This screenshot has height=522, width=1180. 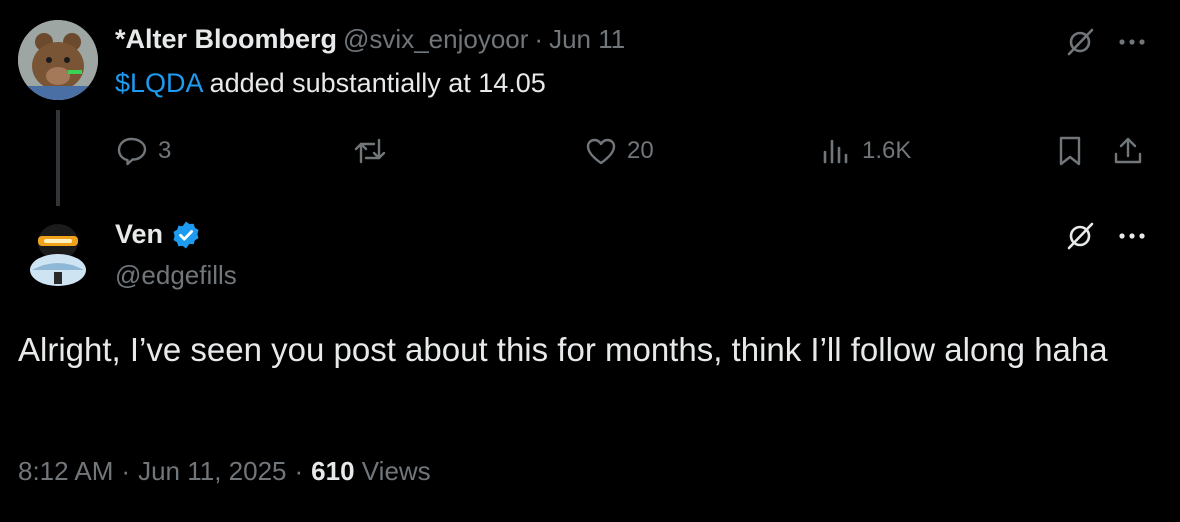 I want to click on post-time: 8:12 AM, so click(x=65, y=471).